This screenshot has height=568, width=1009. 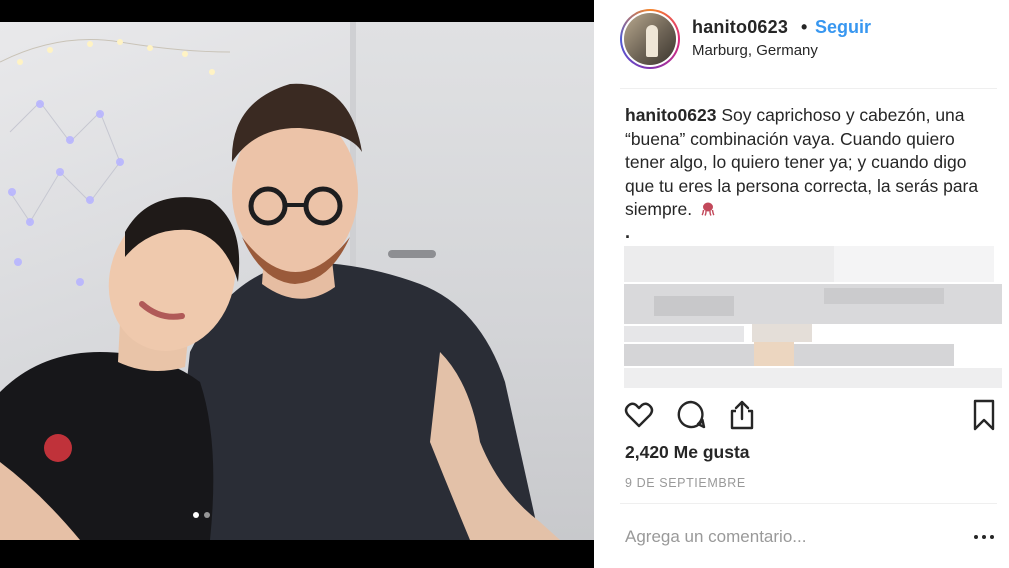 What do you see at coordinates (775, 537) in the screenshot?
I see `comment-input` at bounding box center [775, 537].